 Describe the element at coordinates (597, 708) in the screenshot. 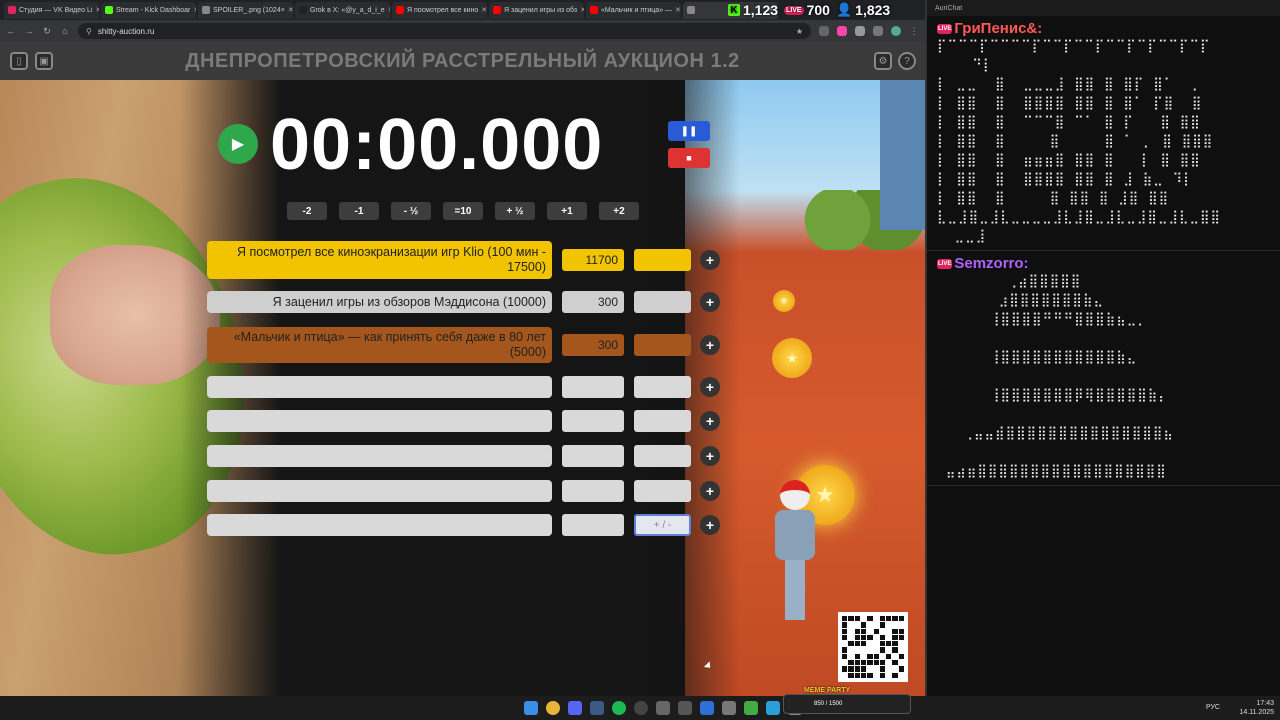

I see `steam-icon` at that location.